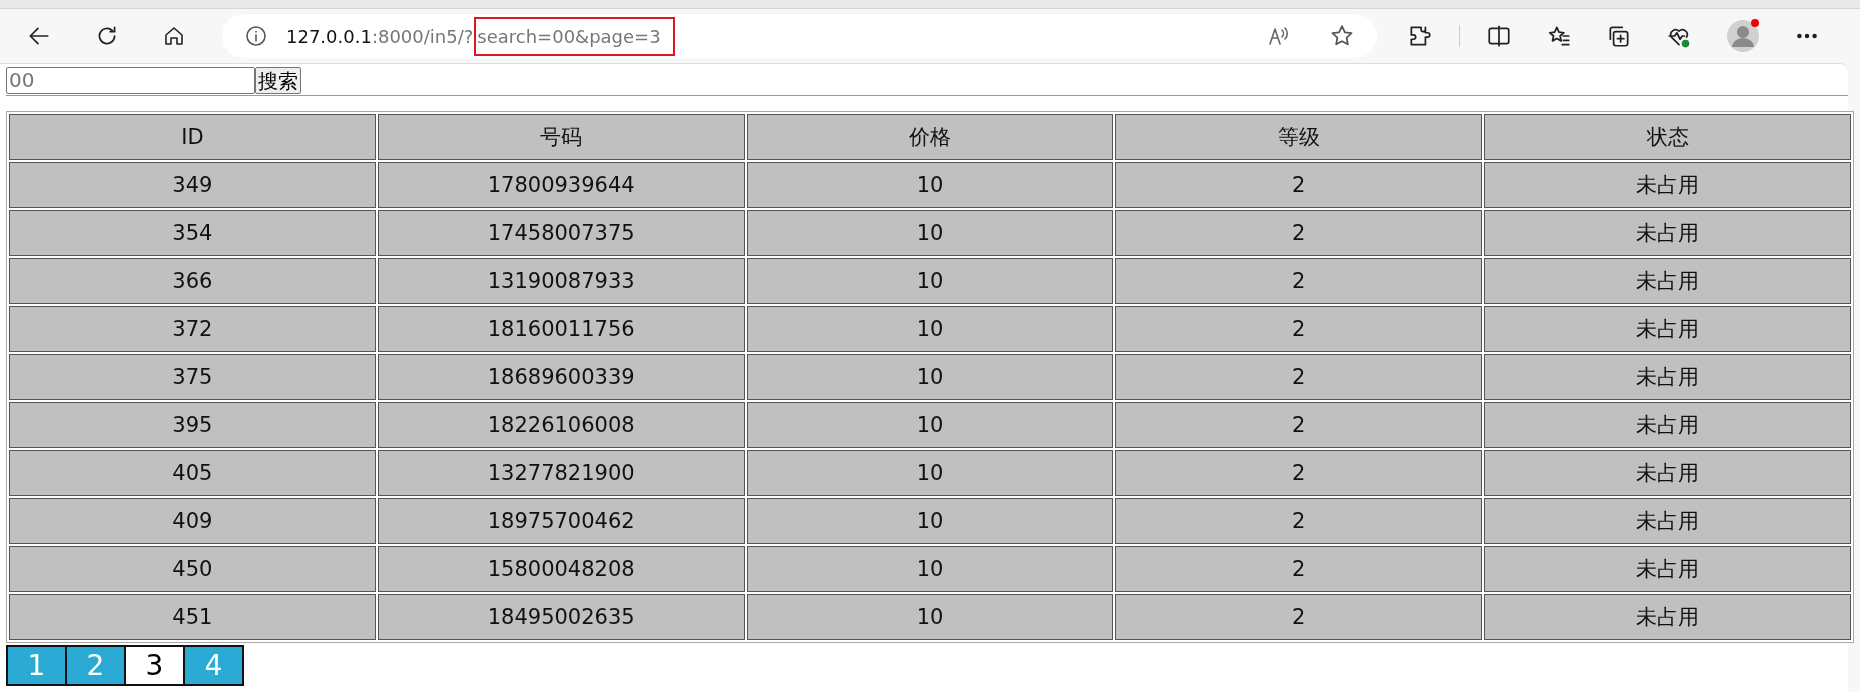  What do you see at coordinates (95, 665) in the screenshot?
I see `page-button: 2` at bounding box center [95, 665].